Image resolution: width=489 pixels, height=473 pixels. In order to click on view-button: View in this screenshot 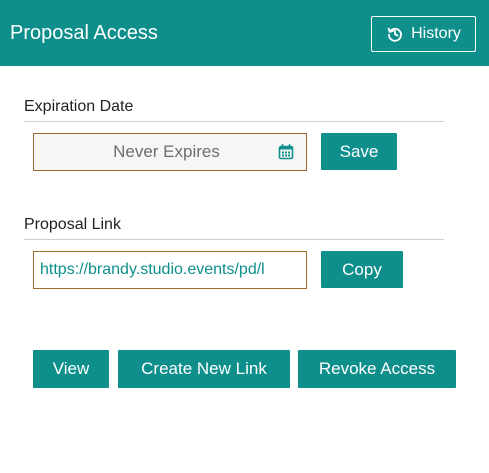, I will do `click(71, 369)`.